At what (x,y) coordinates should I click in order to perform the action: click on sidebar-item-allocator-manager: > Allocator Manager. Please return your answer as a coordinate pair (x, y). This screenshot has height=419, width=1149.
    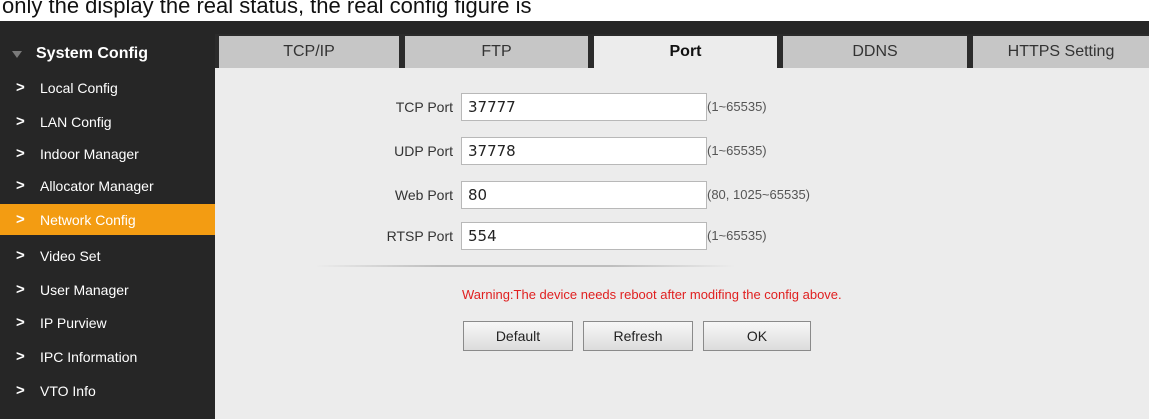
    Looking at the image, I should click on (107, 185).